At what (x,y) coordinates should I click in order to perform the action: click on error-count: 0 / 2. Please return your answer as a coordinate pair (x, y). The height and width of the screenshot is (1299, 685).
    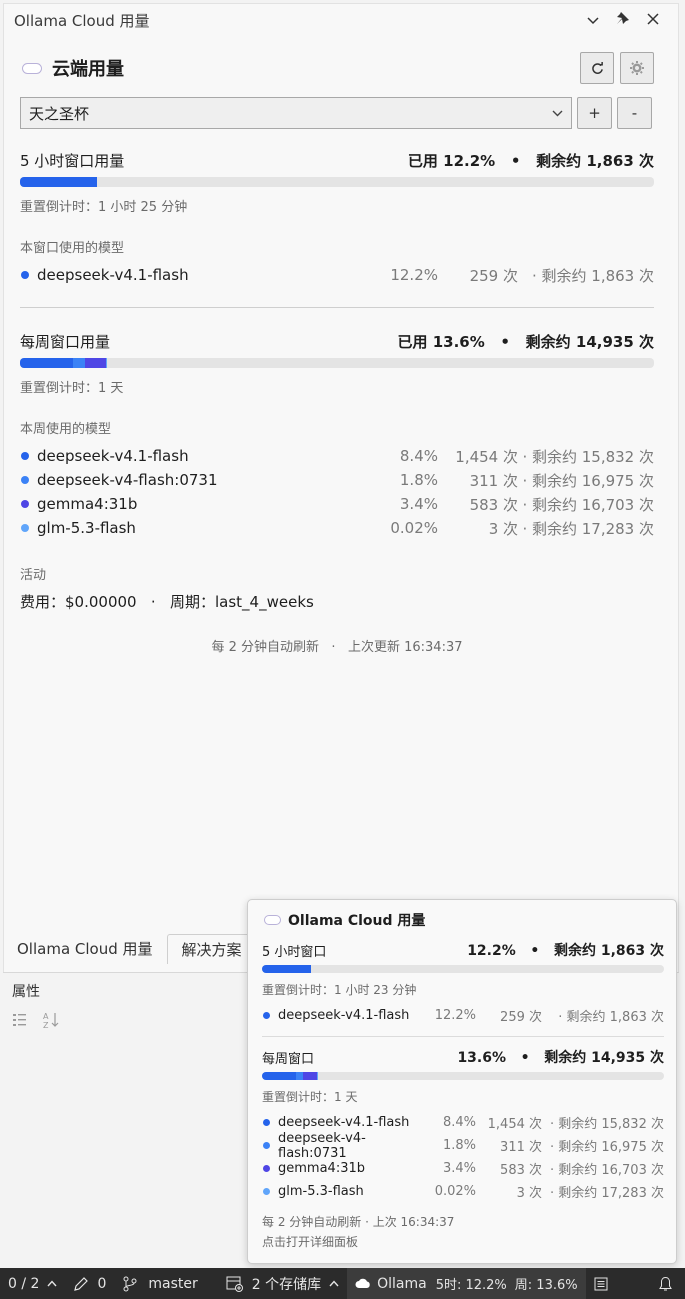
    Looking at the image, I should click on (24, 1283).